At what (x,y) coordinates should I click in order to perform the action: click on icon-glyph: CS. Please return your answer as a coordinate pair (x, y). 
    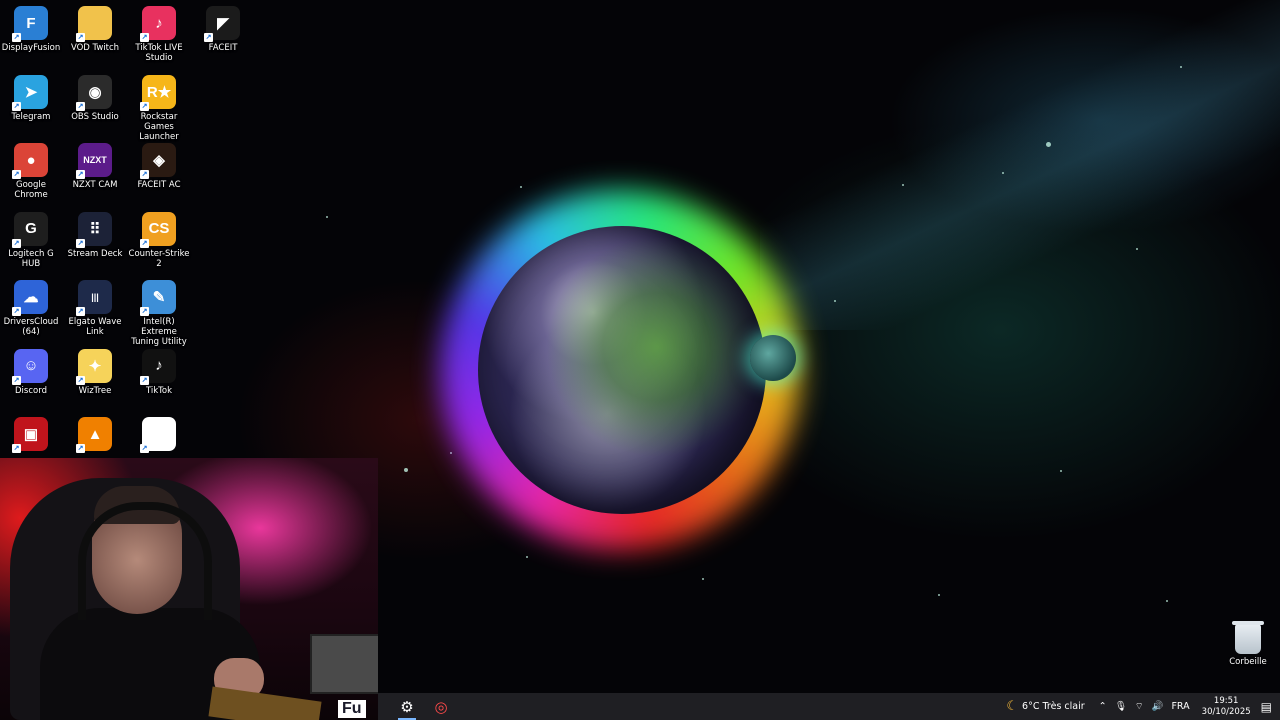
    Looking at the image, I should click on (159, 228).